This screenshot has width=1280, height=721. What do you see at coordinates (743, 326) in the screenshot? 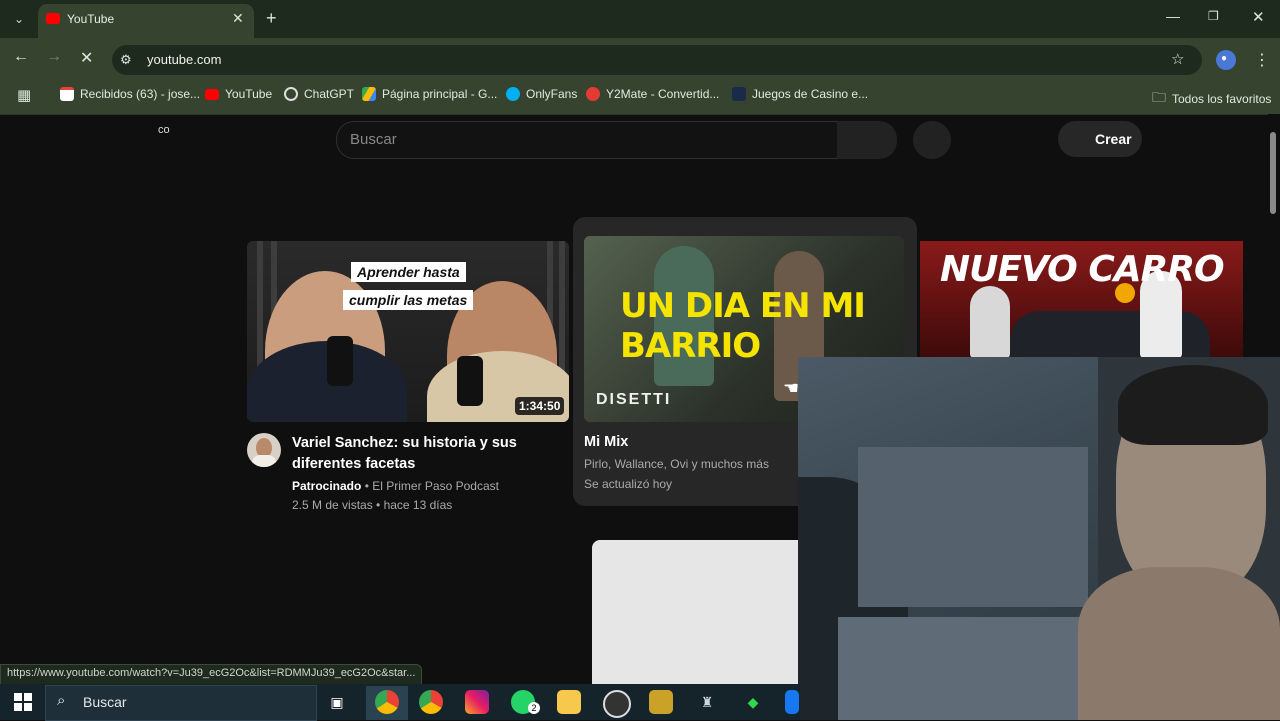
I see `thumbnail-title: UN DIA EN MI BARRIO` at bounding box center [743, 326].